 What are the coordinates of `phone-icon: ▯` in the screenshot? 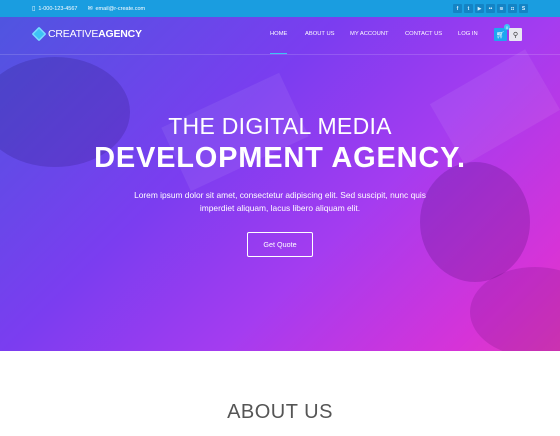 It's located at (34, 8).